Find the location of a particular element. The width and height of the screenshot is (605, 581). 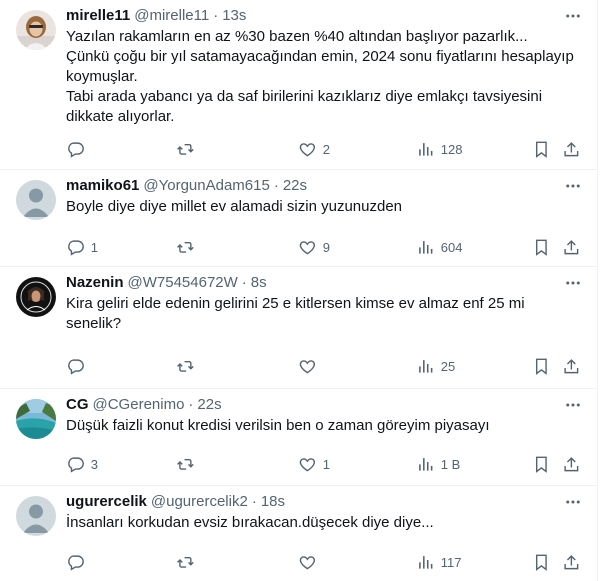

tweet-actions: 1 9 604 is located at coordinates (322, 247).